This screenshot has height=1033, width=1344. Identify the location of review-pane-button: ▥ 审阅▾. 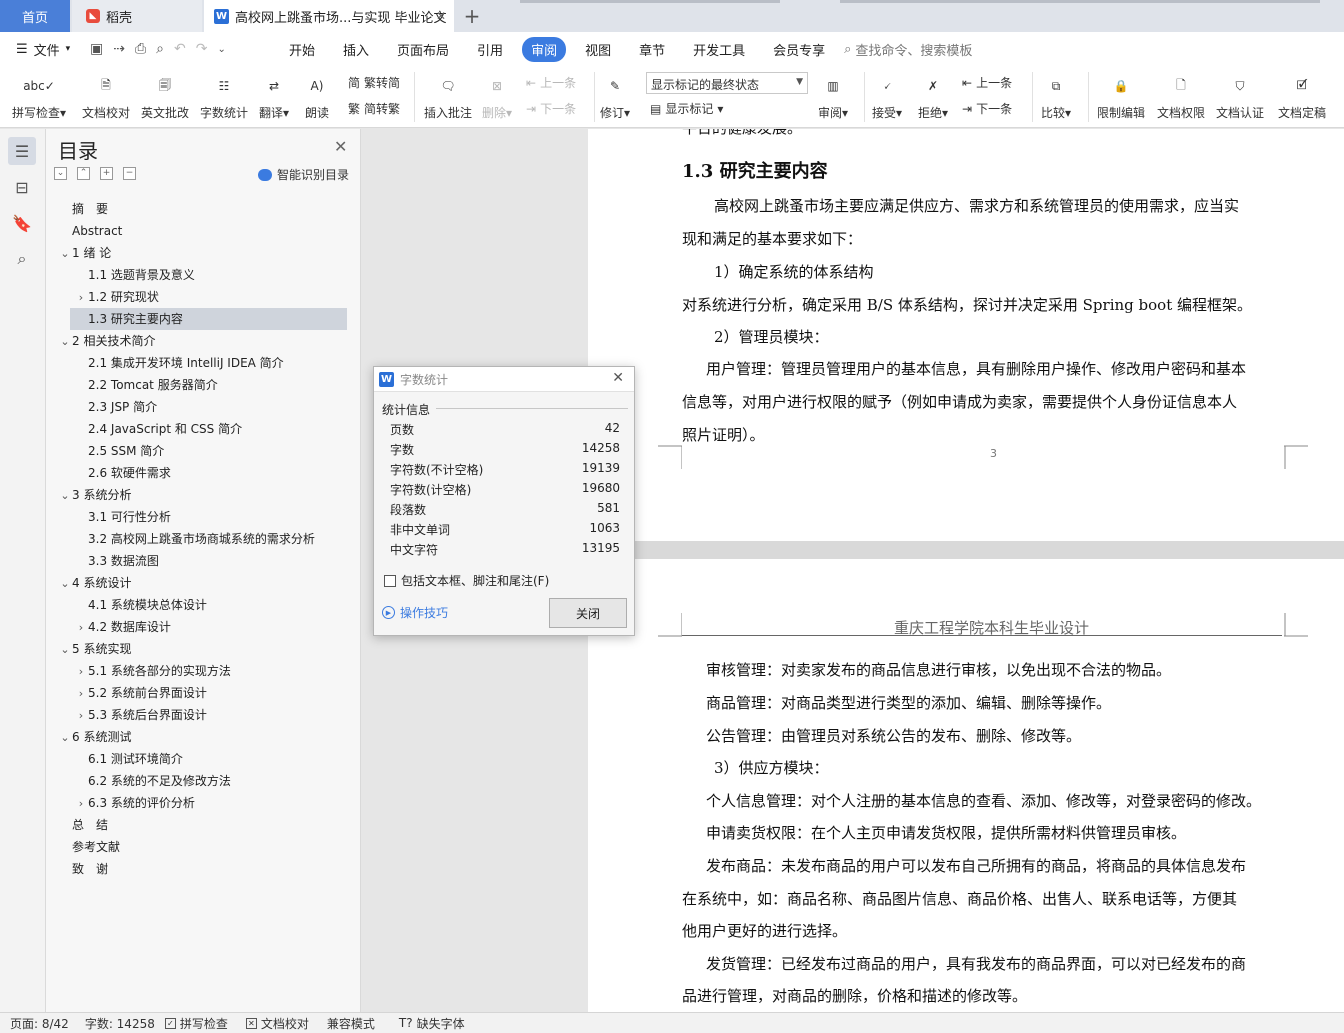
(833, 96).